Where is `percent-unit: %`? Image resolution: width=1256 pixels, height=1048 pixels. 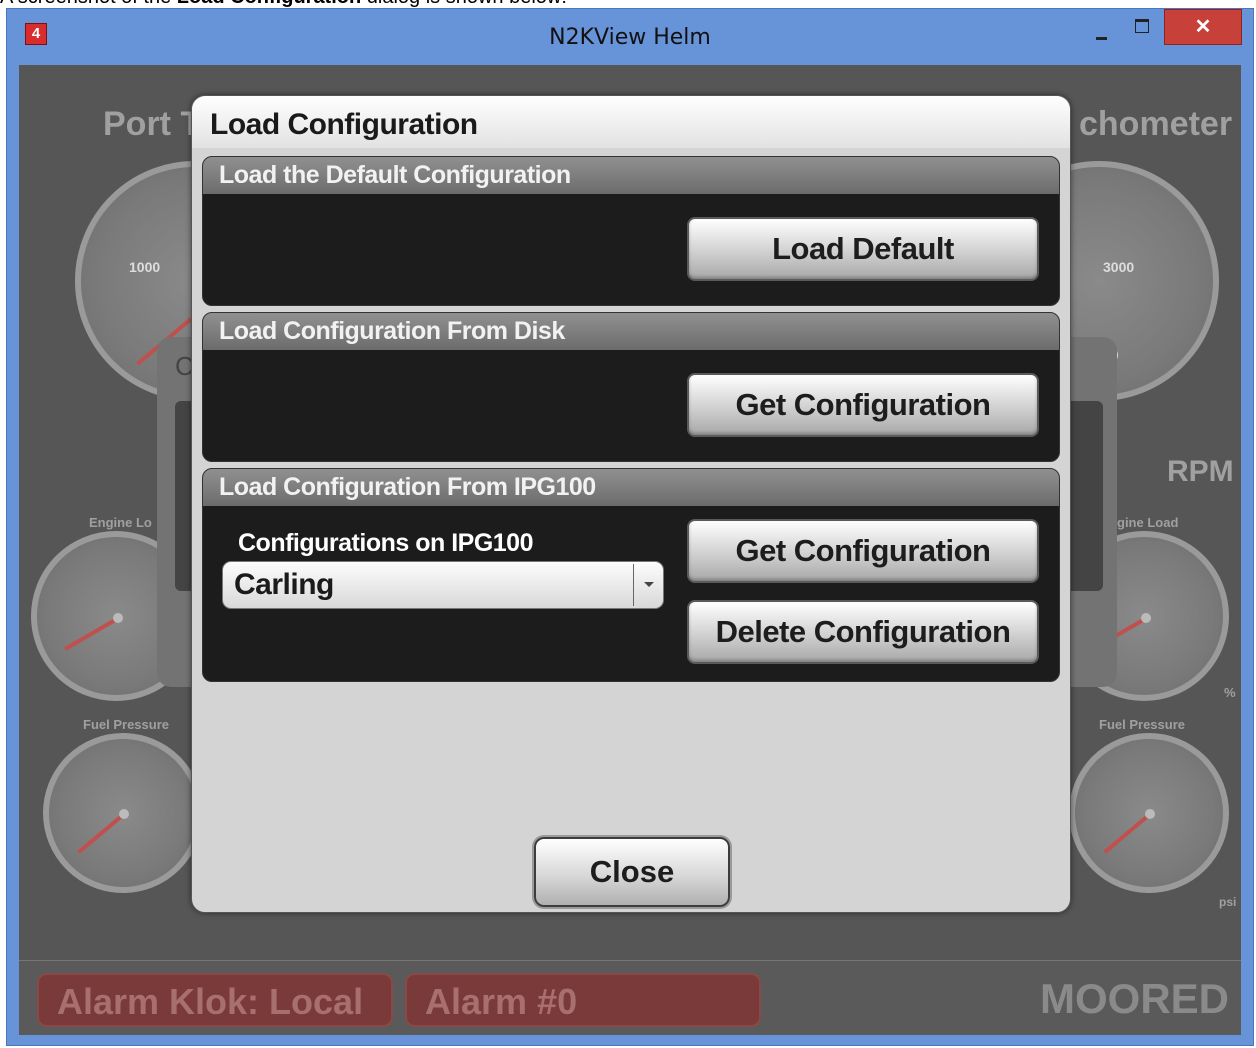
percent-unit: % is located at coordinates (1230, 692).